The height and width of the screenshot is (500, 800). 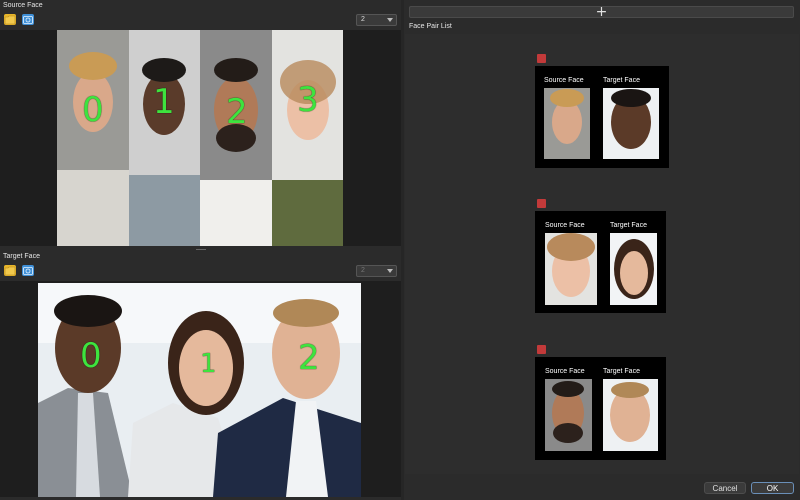 I want to click on source-face-number: 2, so click(x=237, y=112).